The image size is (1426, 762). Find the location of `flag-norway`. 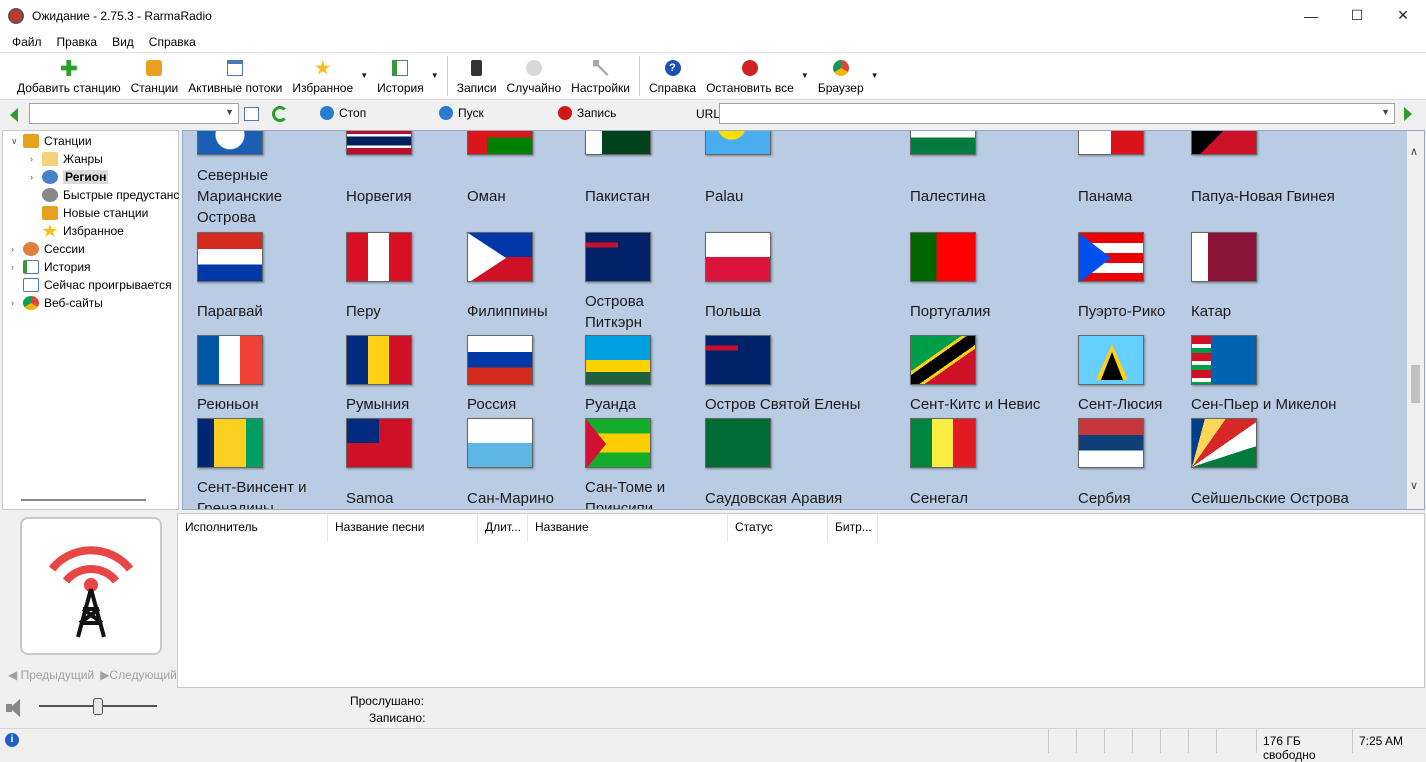

flag-norway is located at coordinates (379, 143).